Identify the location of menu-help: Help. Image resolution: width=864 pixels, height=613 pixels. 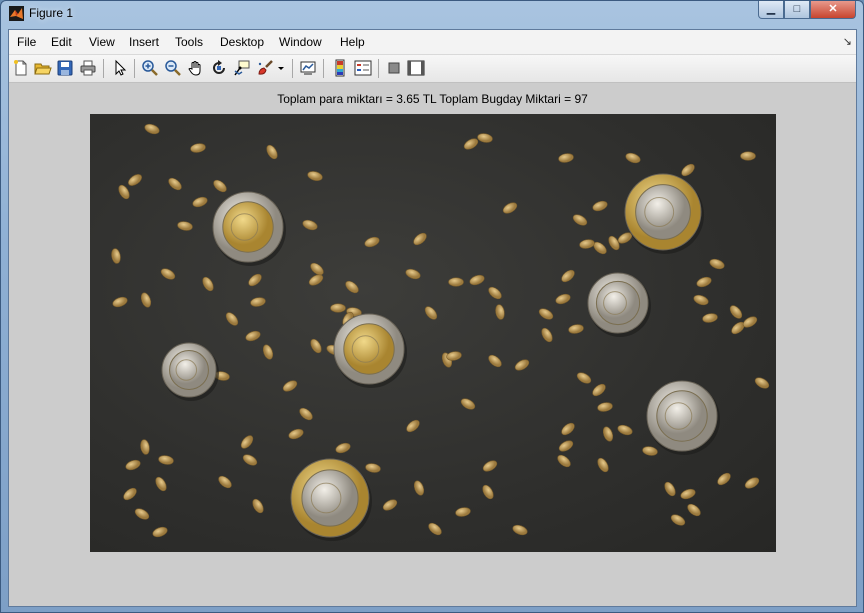
(352, 42).